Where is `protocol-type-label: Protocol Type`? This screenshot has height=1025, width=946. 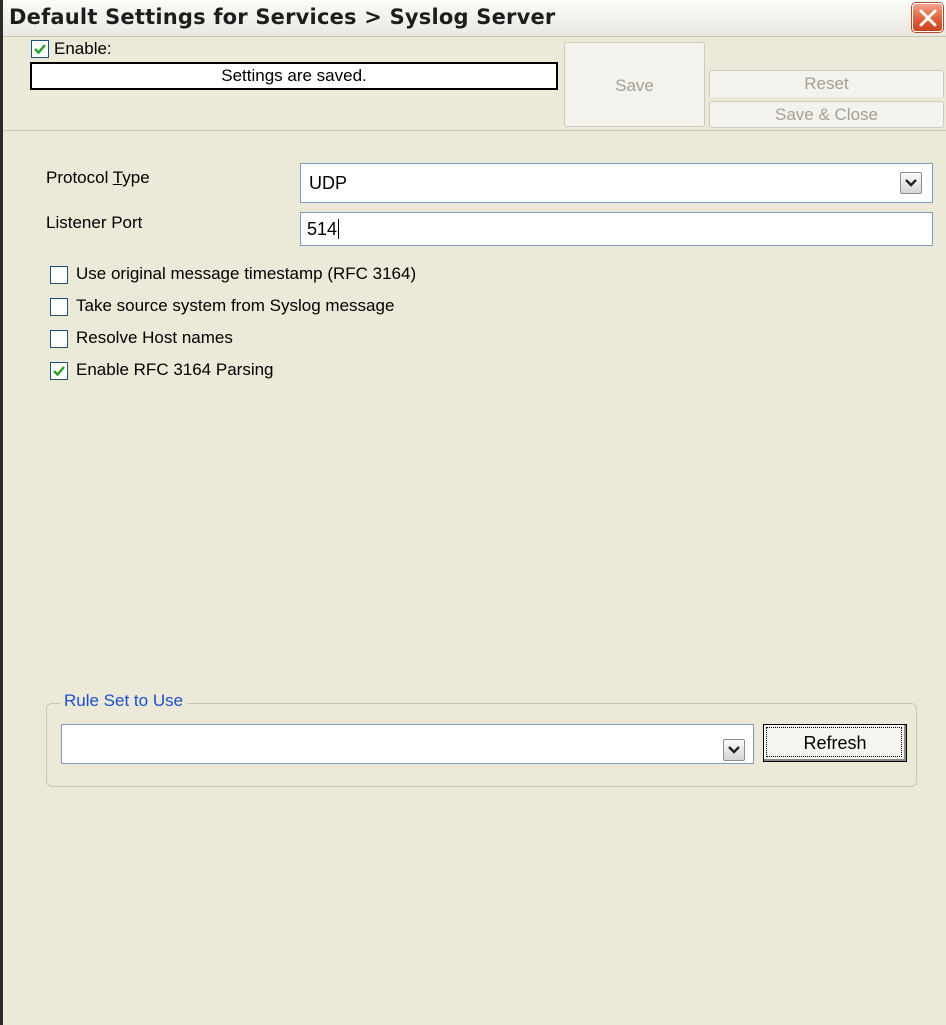
protocol-type-label: Protocol Type is located at coordinates (98, 177).